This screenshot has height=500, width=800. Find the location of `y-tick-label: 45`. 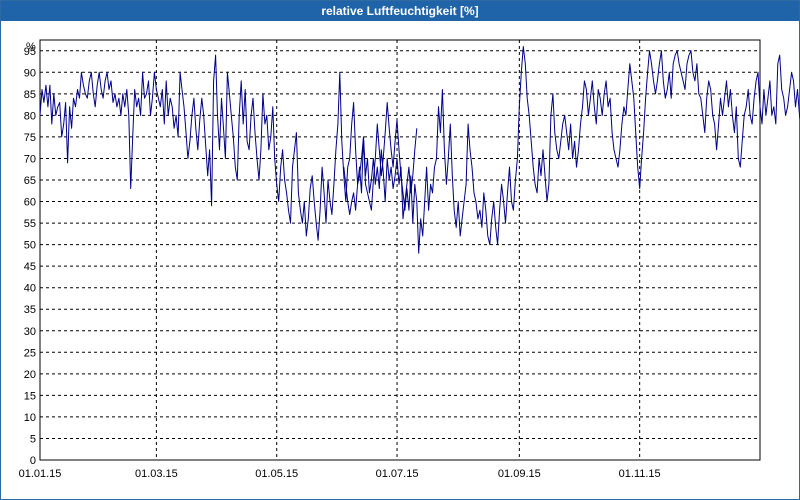

y-tick-label: 45 is located at coordinates (30, 267).